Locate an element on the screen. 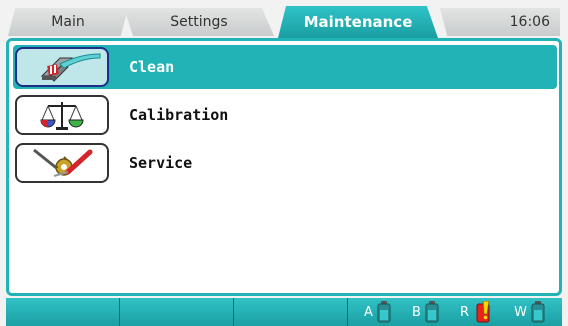 The height and width of the screenshot is (326, 568). clean-brush-icon is located at coordinates (62, 67).